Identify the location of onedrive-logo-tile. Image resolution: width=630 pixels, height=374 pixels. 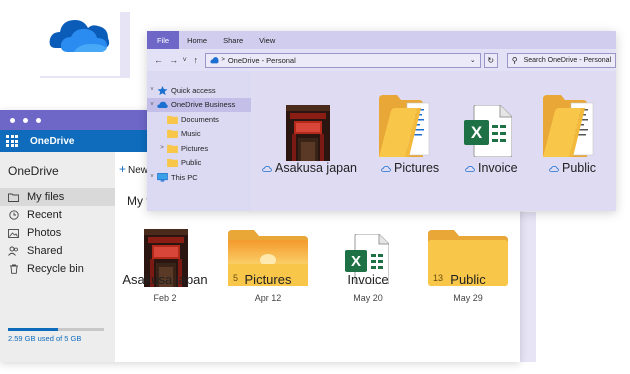
(80, 38).